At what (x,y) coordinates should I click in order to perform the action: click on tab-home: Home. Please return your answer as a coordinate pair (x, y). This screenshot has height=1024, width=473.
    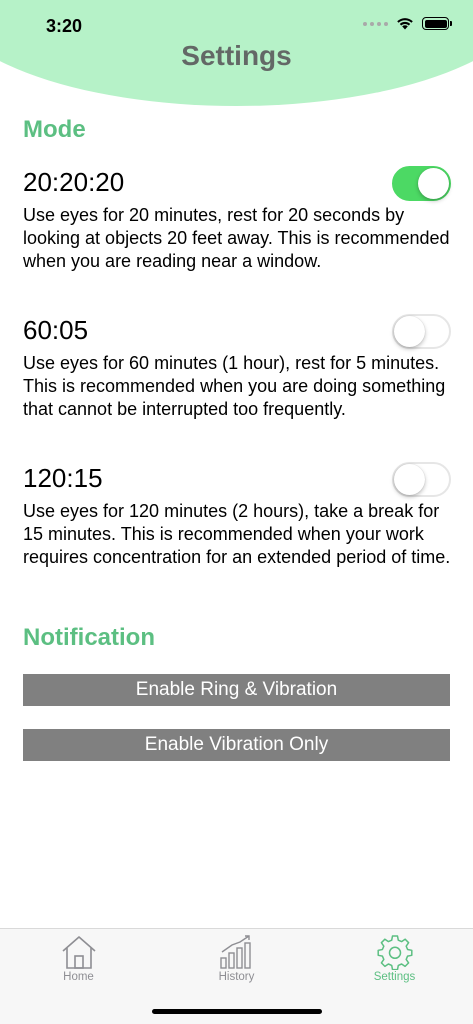
    Looking at the image, I should click on (78, 959).